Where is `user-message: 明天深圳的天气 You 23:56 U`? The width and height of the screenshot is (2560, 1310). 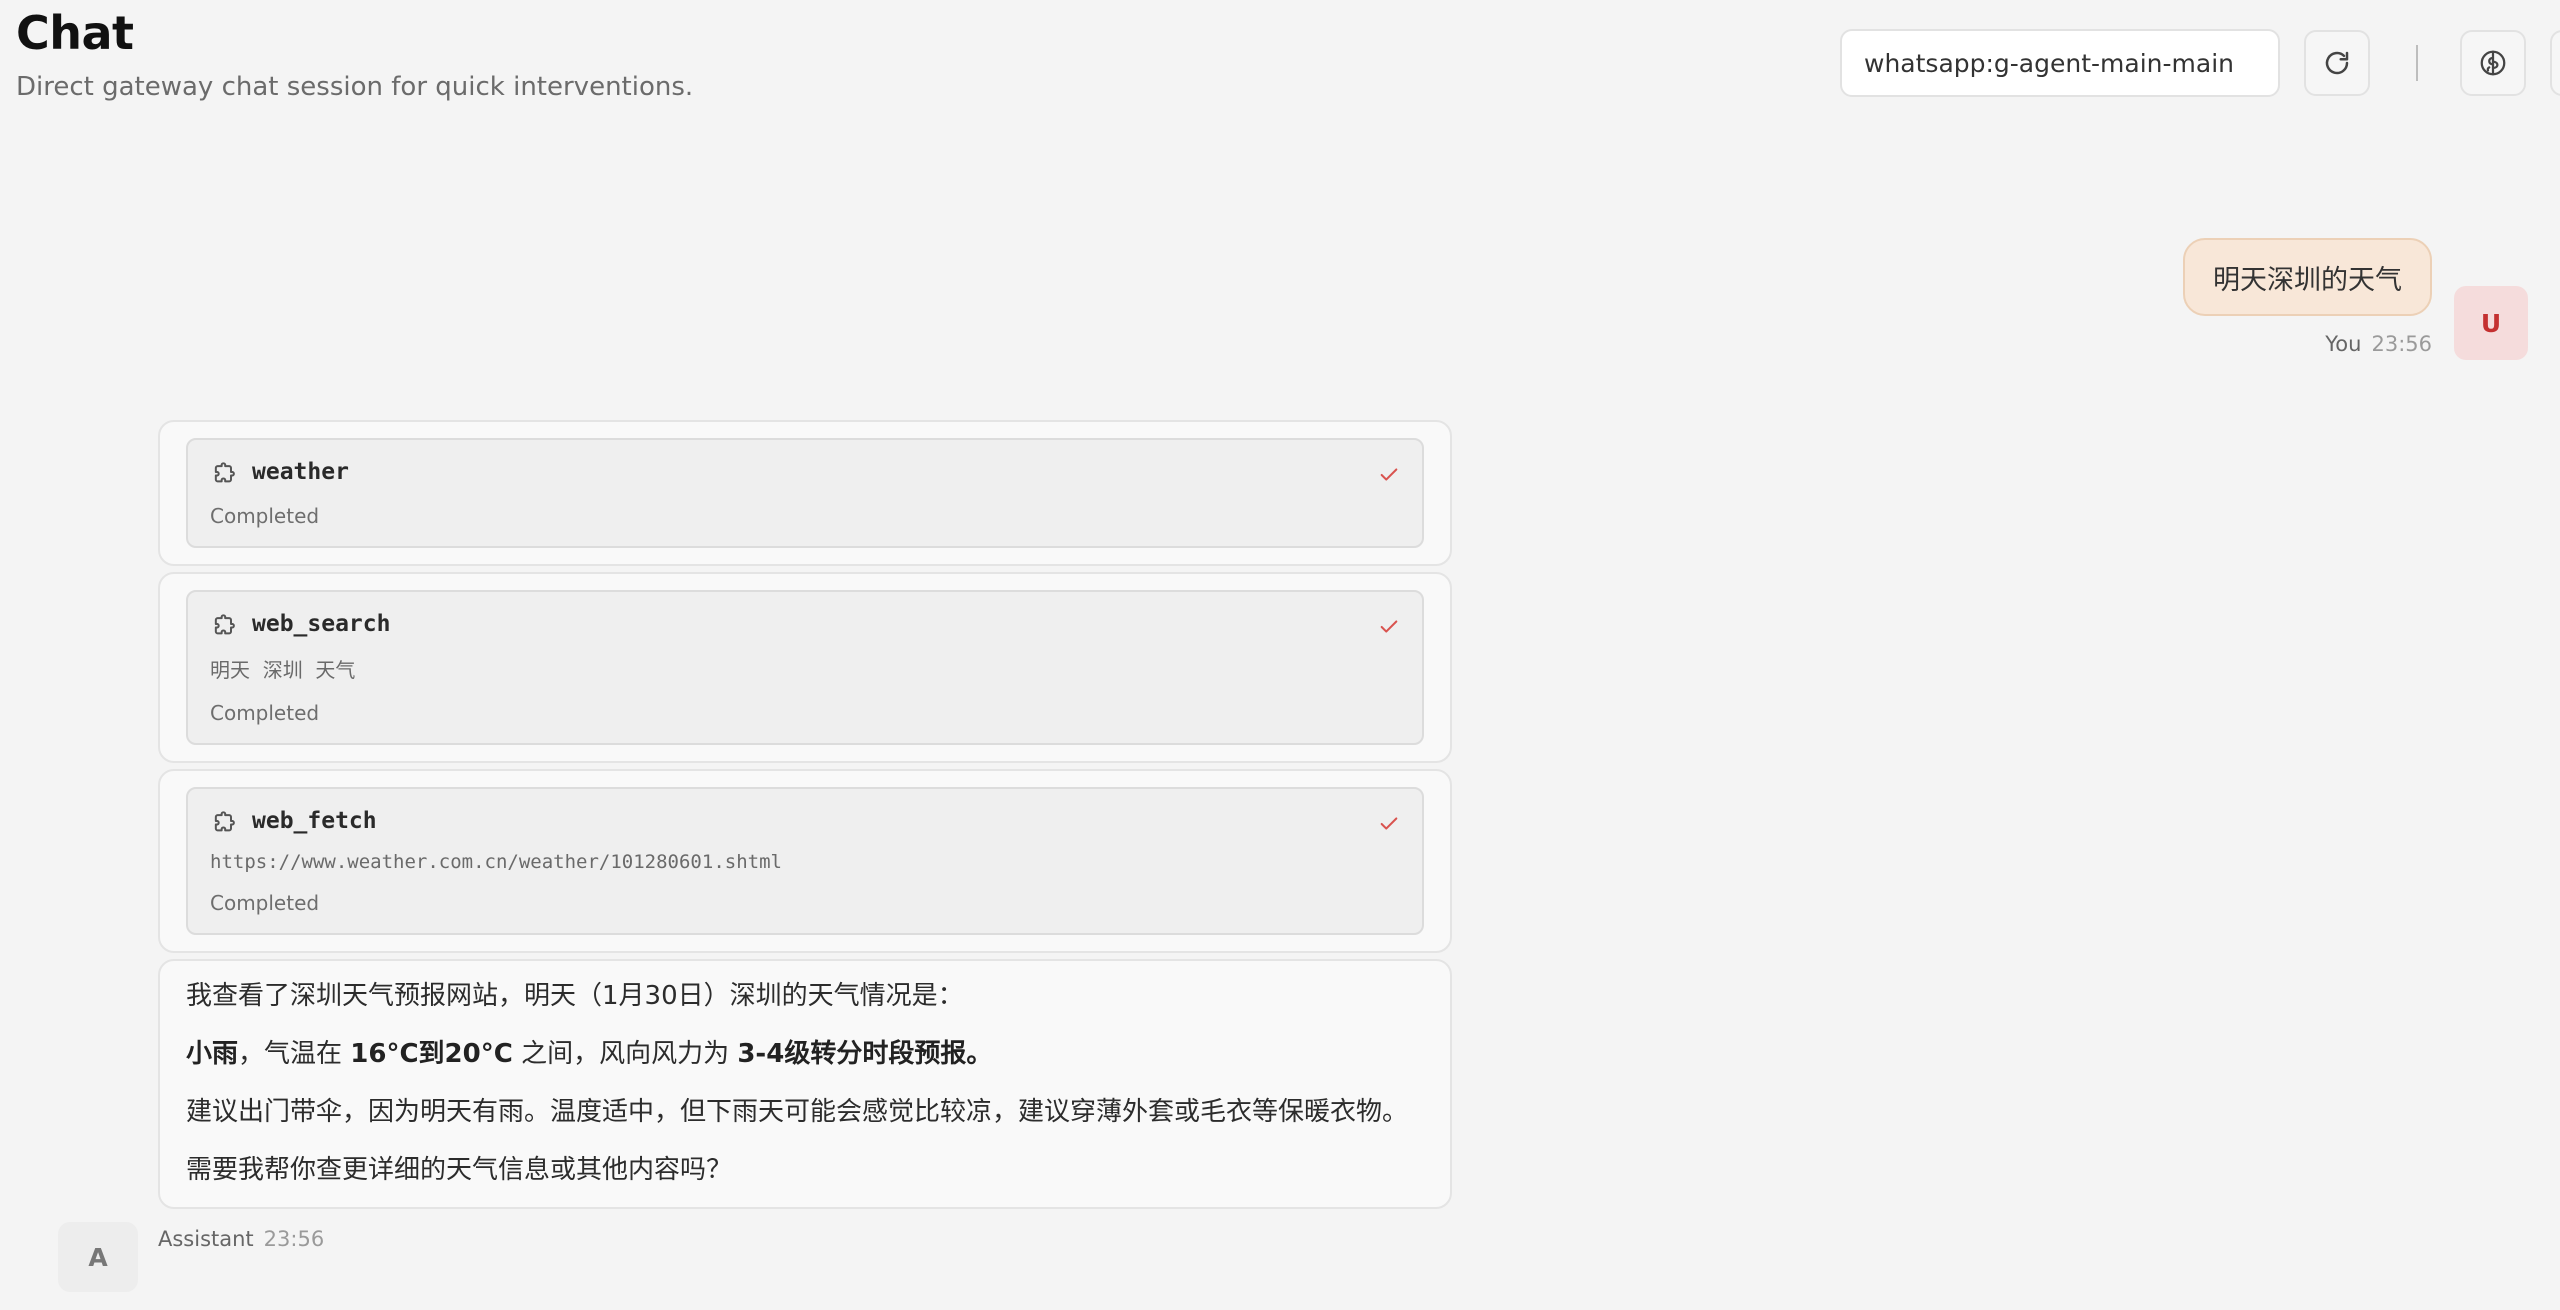 user-message: 明天深圳的天气 You 23:56 U is located at coordinates (2355, 299).